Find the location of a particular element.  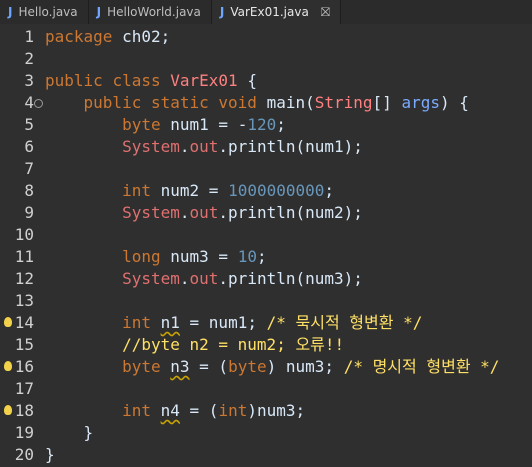

code-line: 19 } is located at coordinates (266, 433).